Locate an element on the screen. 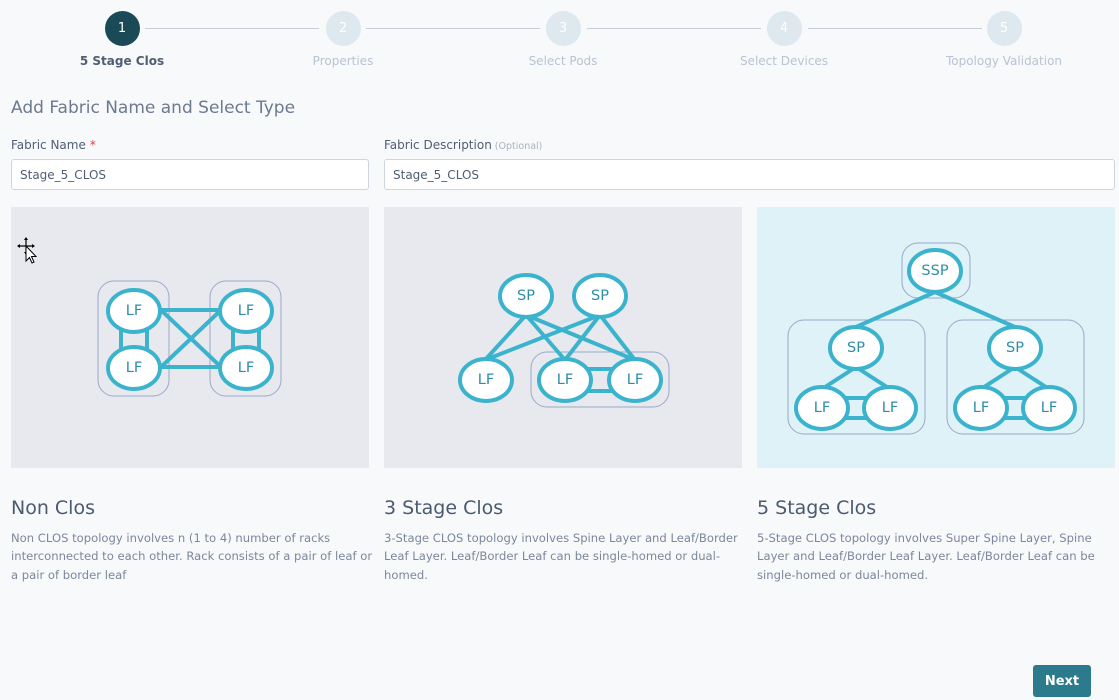  fabric-description-label: Fabric Description (Optional) is located at coordinates (463, 145).